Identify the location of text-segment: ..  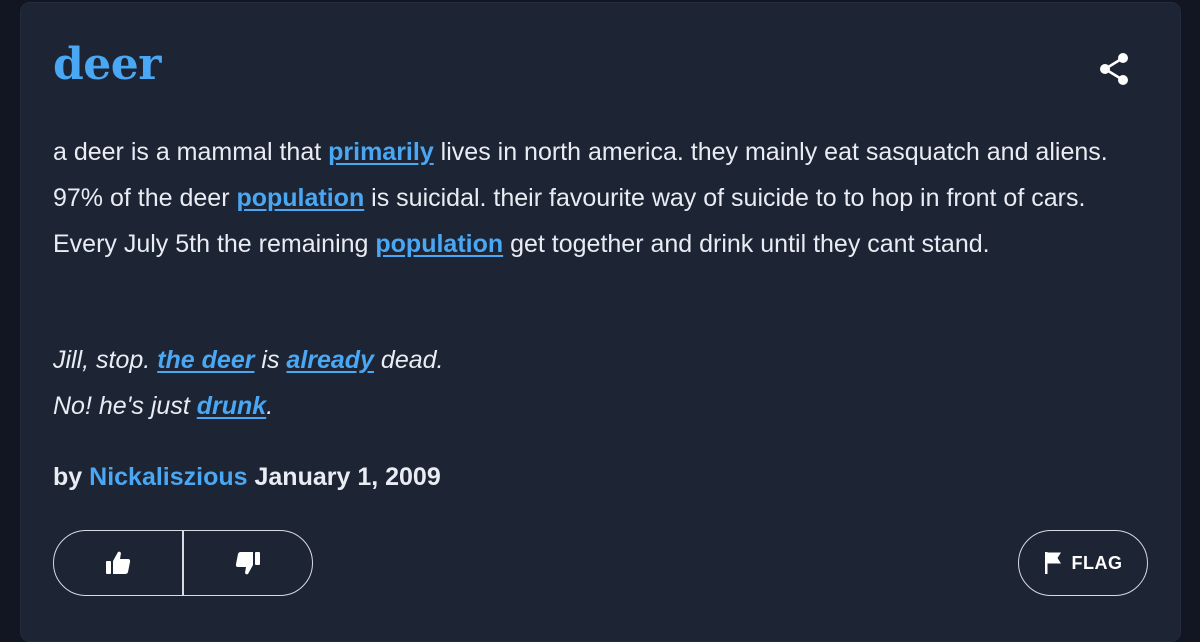
(270, 406).